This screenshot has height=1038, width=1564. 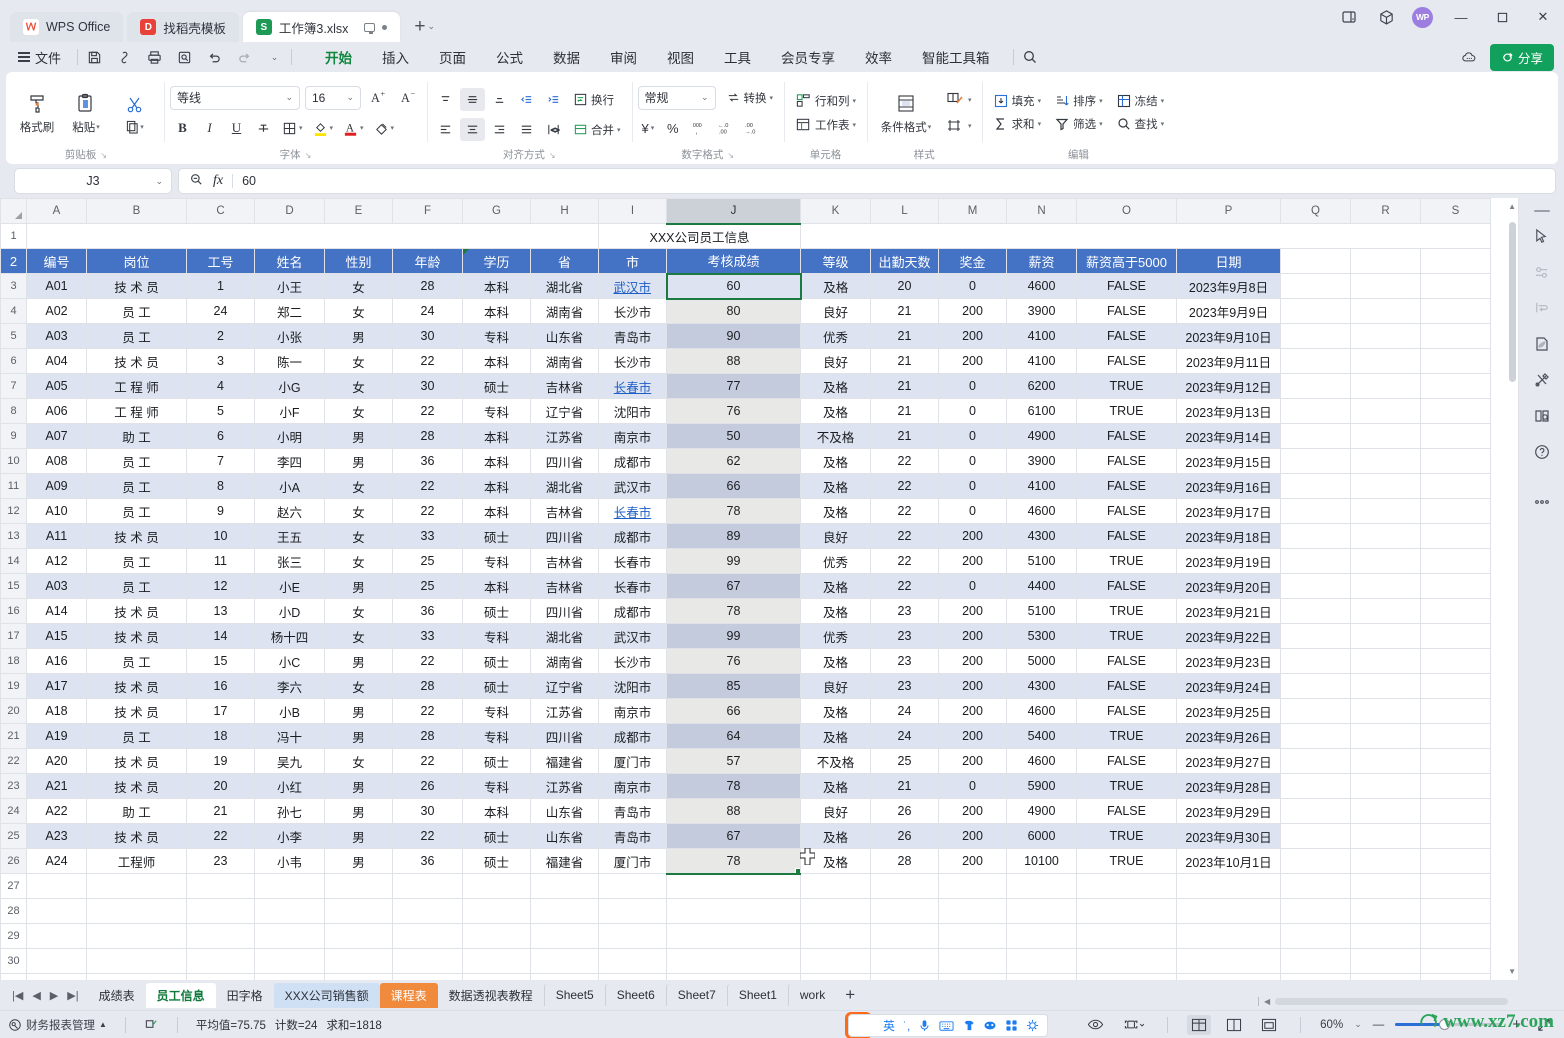 What do you see at coordinates (220, 286) in the screenshot?
I see `cell-gh: 1` at bounding box center [220, 286].